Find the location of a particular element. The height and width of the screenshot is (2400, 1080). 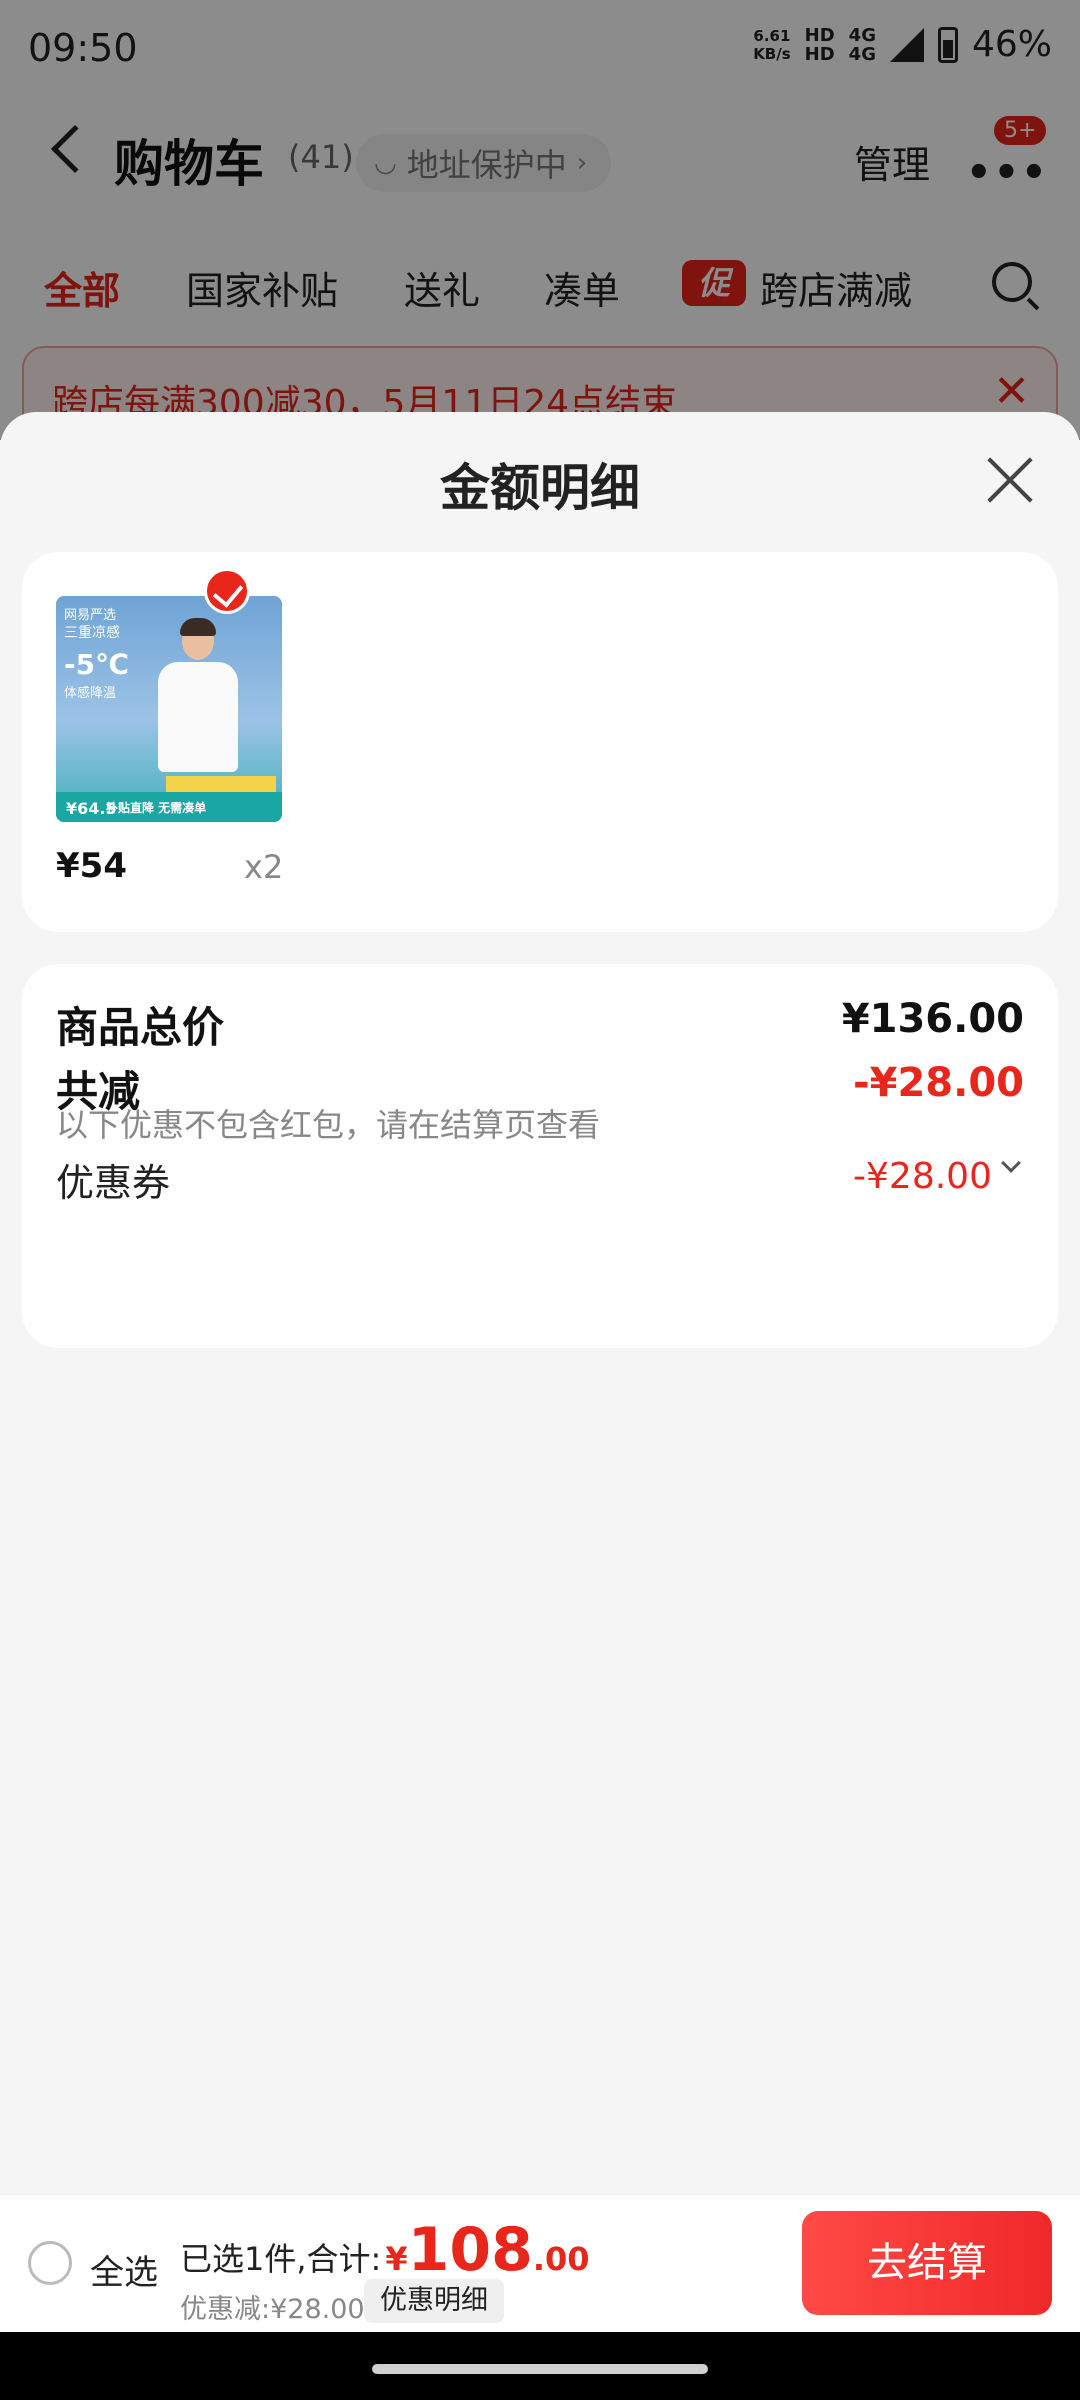

discount-detail-button: 优惠明细 is located at coordinates (434, 2301).